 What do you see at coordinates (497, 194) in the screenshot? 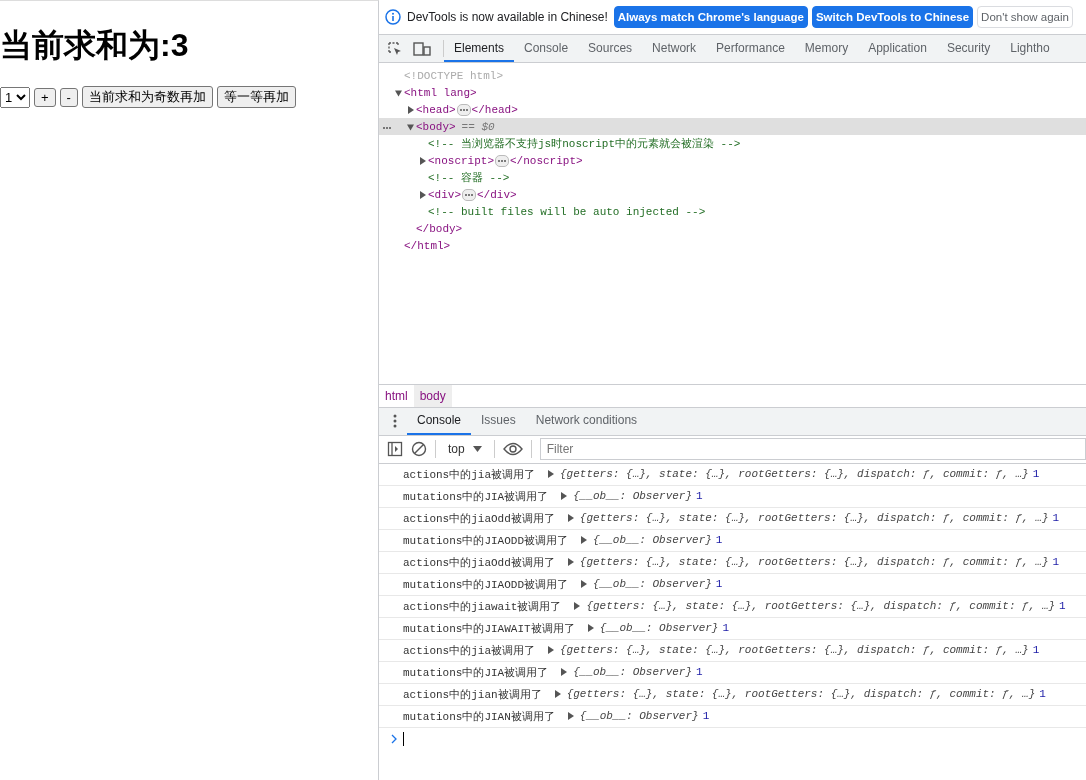
I see `element-close-tag: </div>` at bounding box center [497, 194].